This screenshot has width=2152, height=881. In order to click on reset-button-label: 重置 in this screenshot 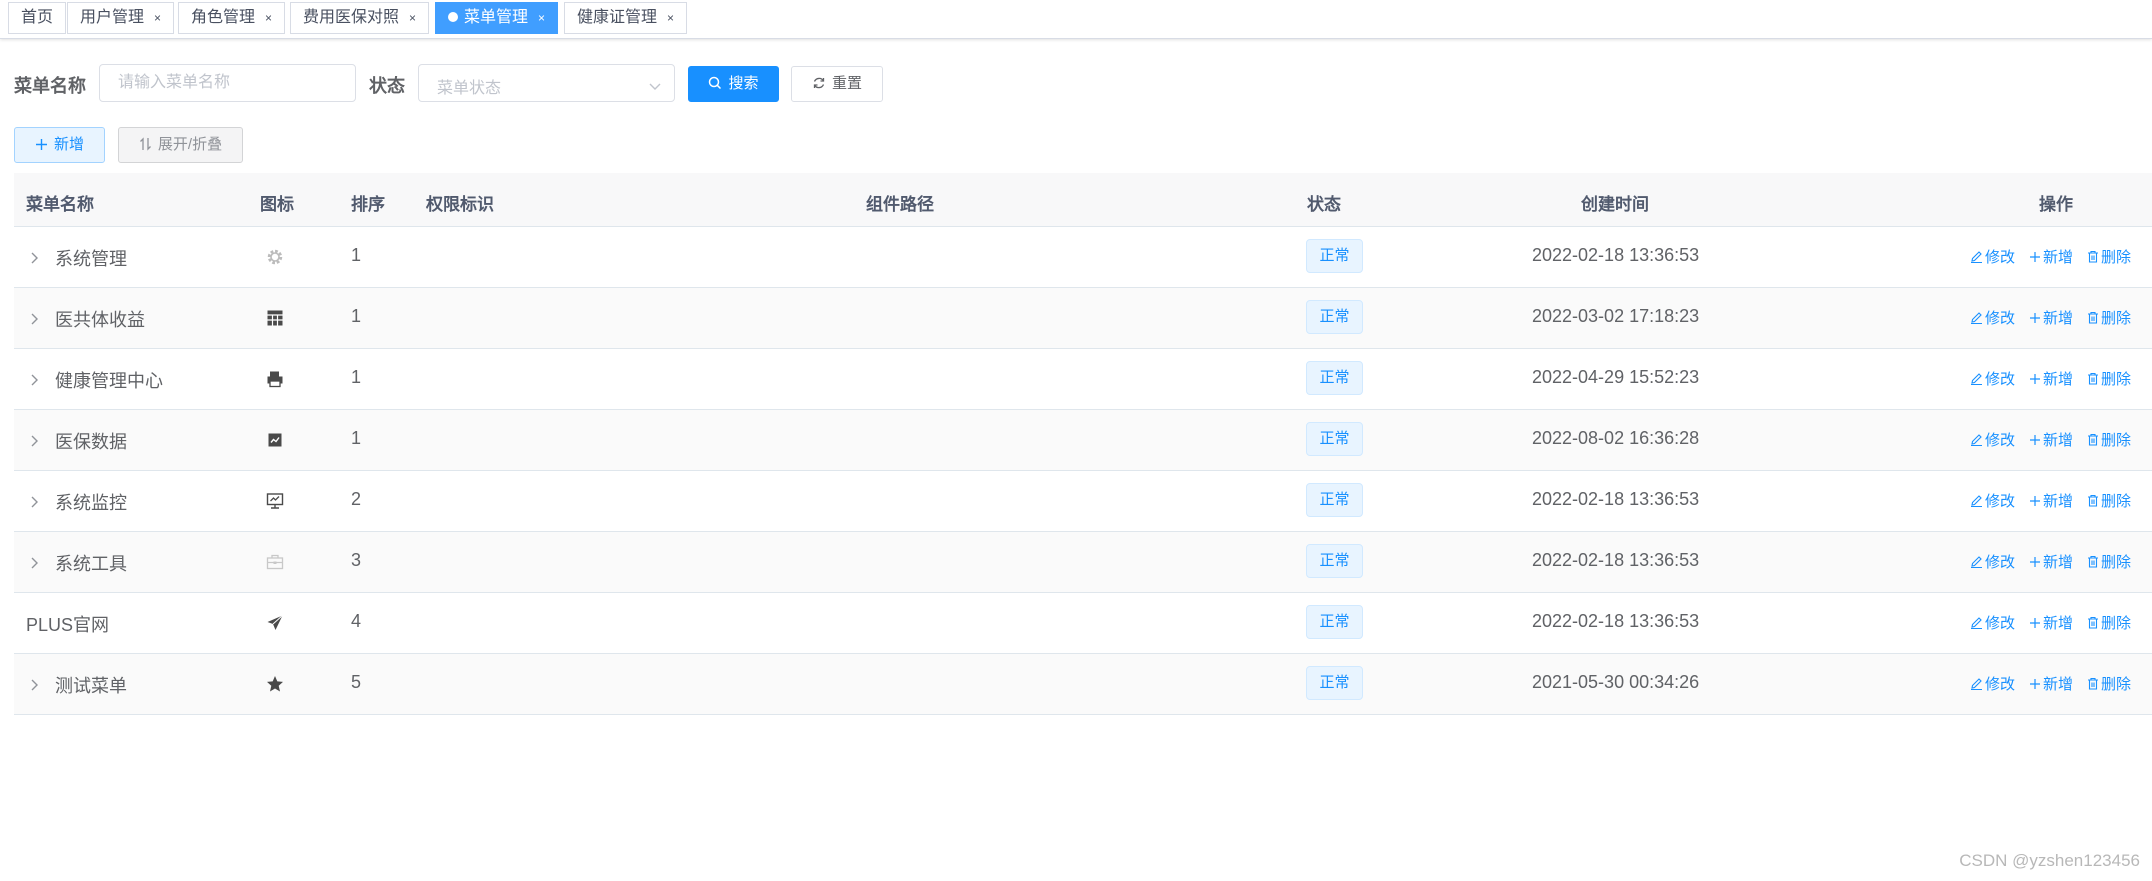, I will do `click(846, 83)`.